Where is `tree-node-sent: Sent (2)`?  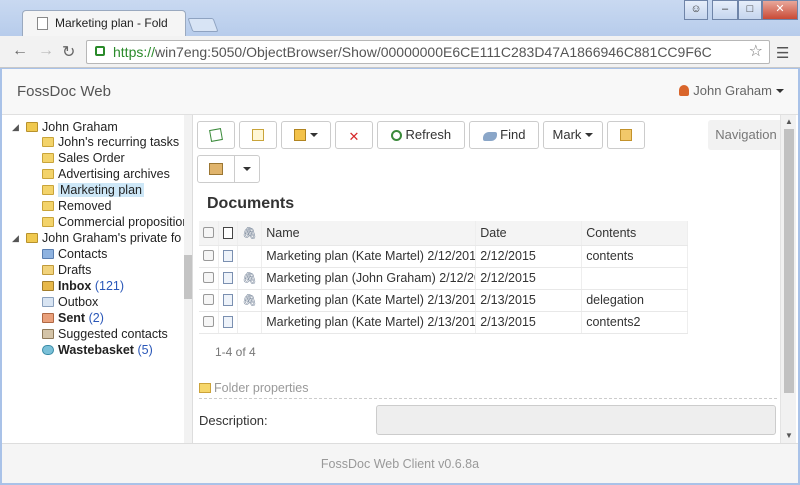 tree-node-sent: Sent (2) is located at coordinates (73, 318).